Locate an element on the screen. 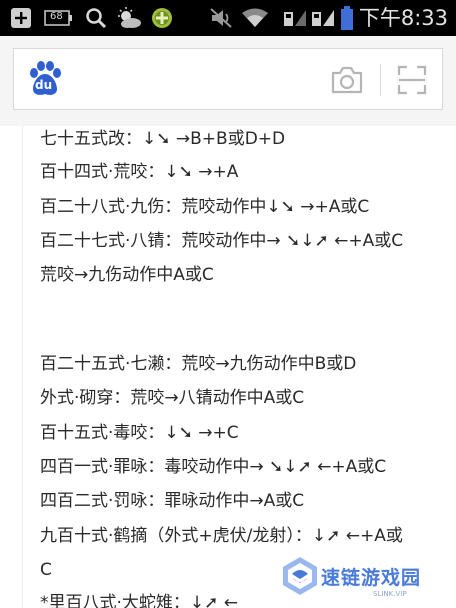 The width and height of the screenshot is (456, 608). move-line: C is located at coordinates (46, 570).